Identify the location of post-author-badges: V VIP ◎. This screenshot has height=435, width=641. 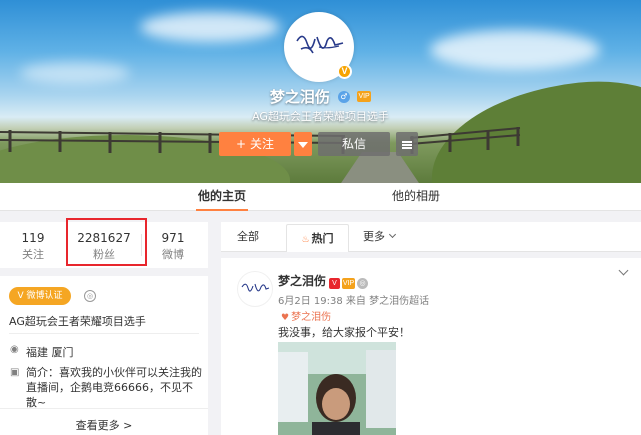
(349, 282).